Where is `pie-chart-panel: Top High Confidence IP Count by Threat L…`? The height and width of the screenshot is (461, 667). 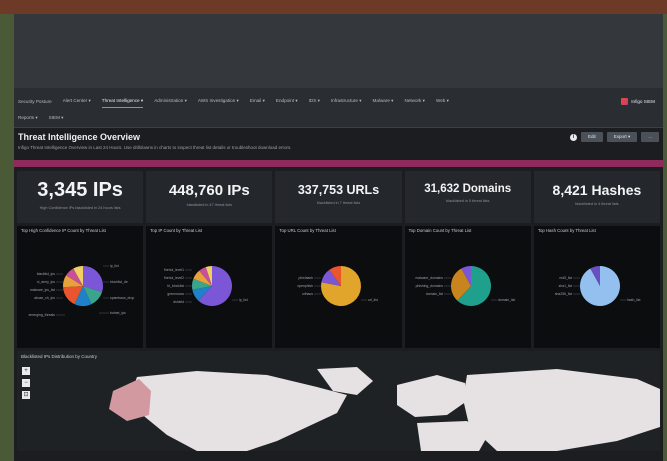
pie-chart-panel: Top High Confidence IP Count by Threat L… is located at coordinates (80, 287).